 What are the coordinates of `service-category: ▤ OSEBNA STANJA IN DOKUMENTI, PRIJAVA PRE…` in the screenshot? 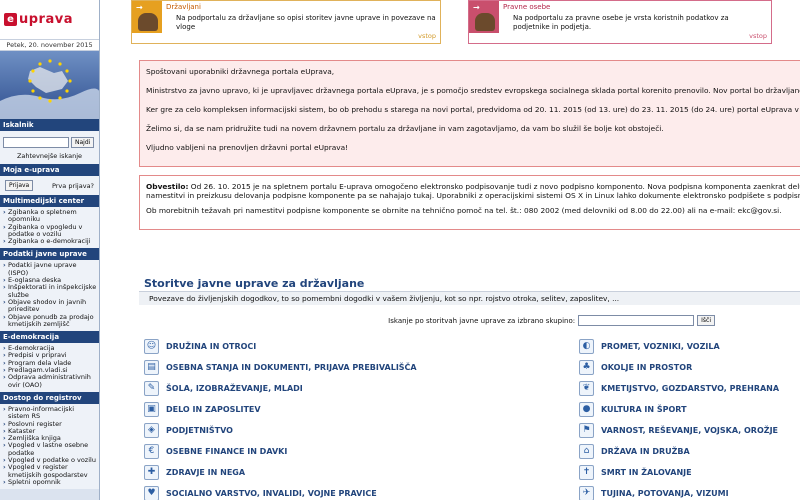 It's located at (280, 367).